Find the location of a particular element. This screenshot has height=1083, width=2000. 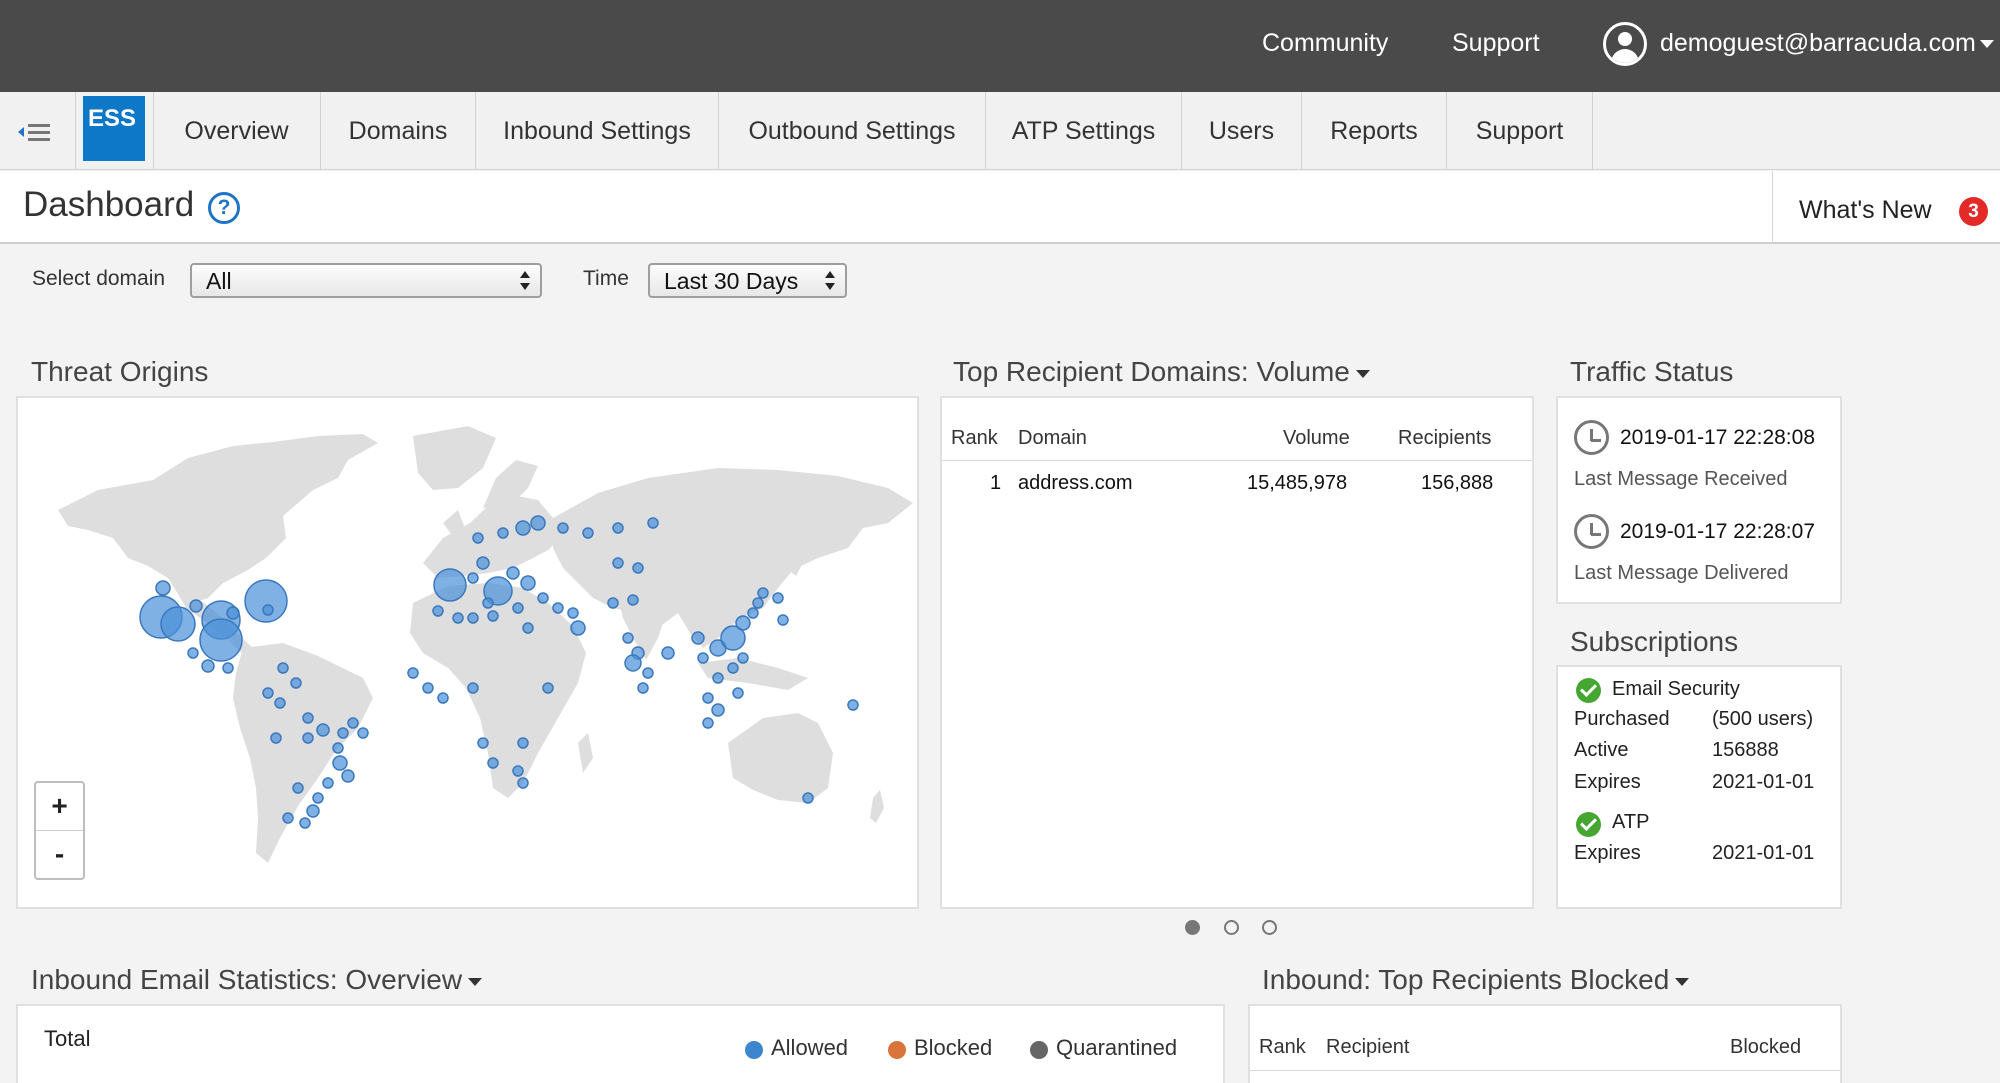

blocked-legend: Blocked is located at coordinates (953, 1048).